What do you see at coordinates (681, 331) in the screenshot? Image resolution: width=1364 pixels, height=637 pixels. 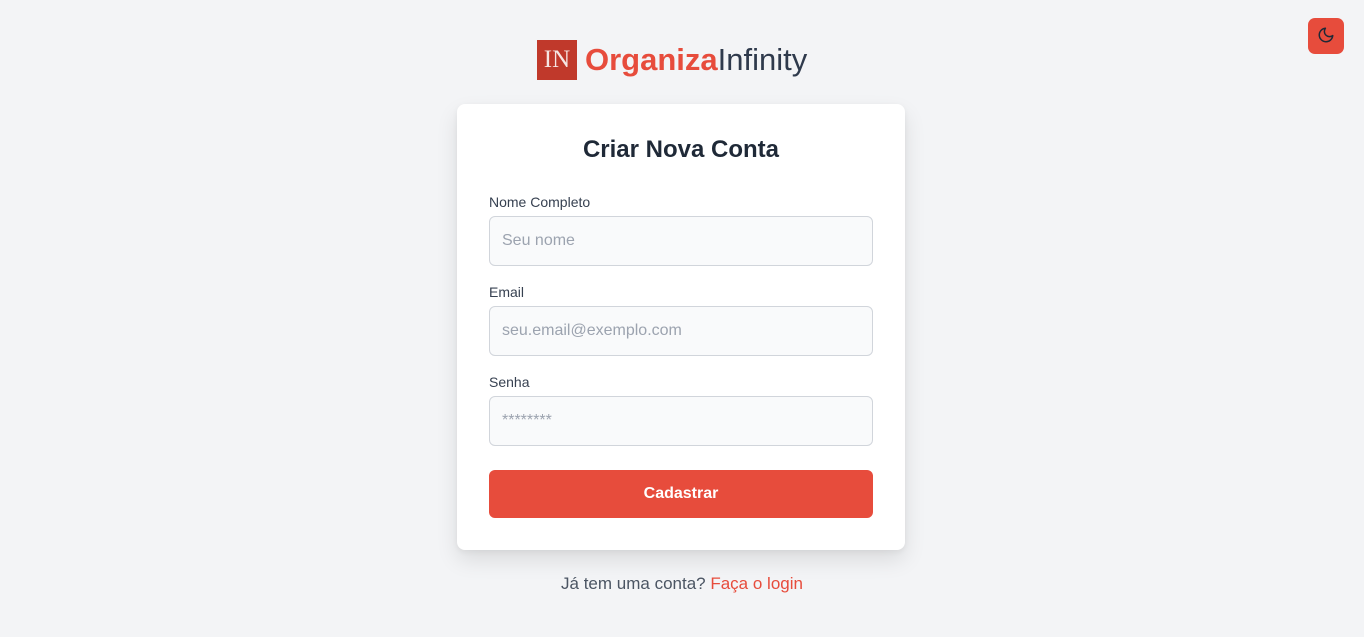 I see `email-input` at bounding box center [681, 331].